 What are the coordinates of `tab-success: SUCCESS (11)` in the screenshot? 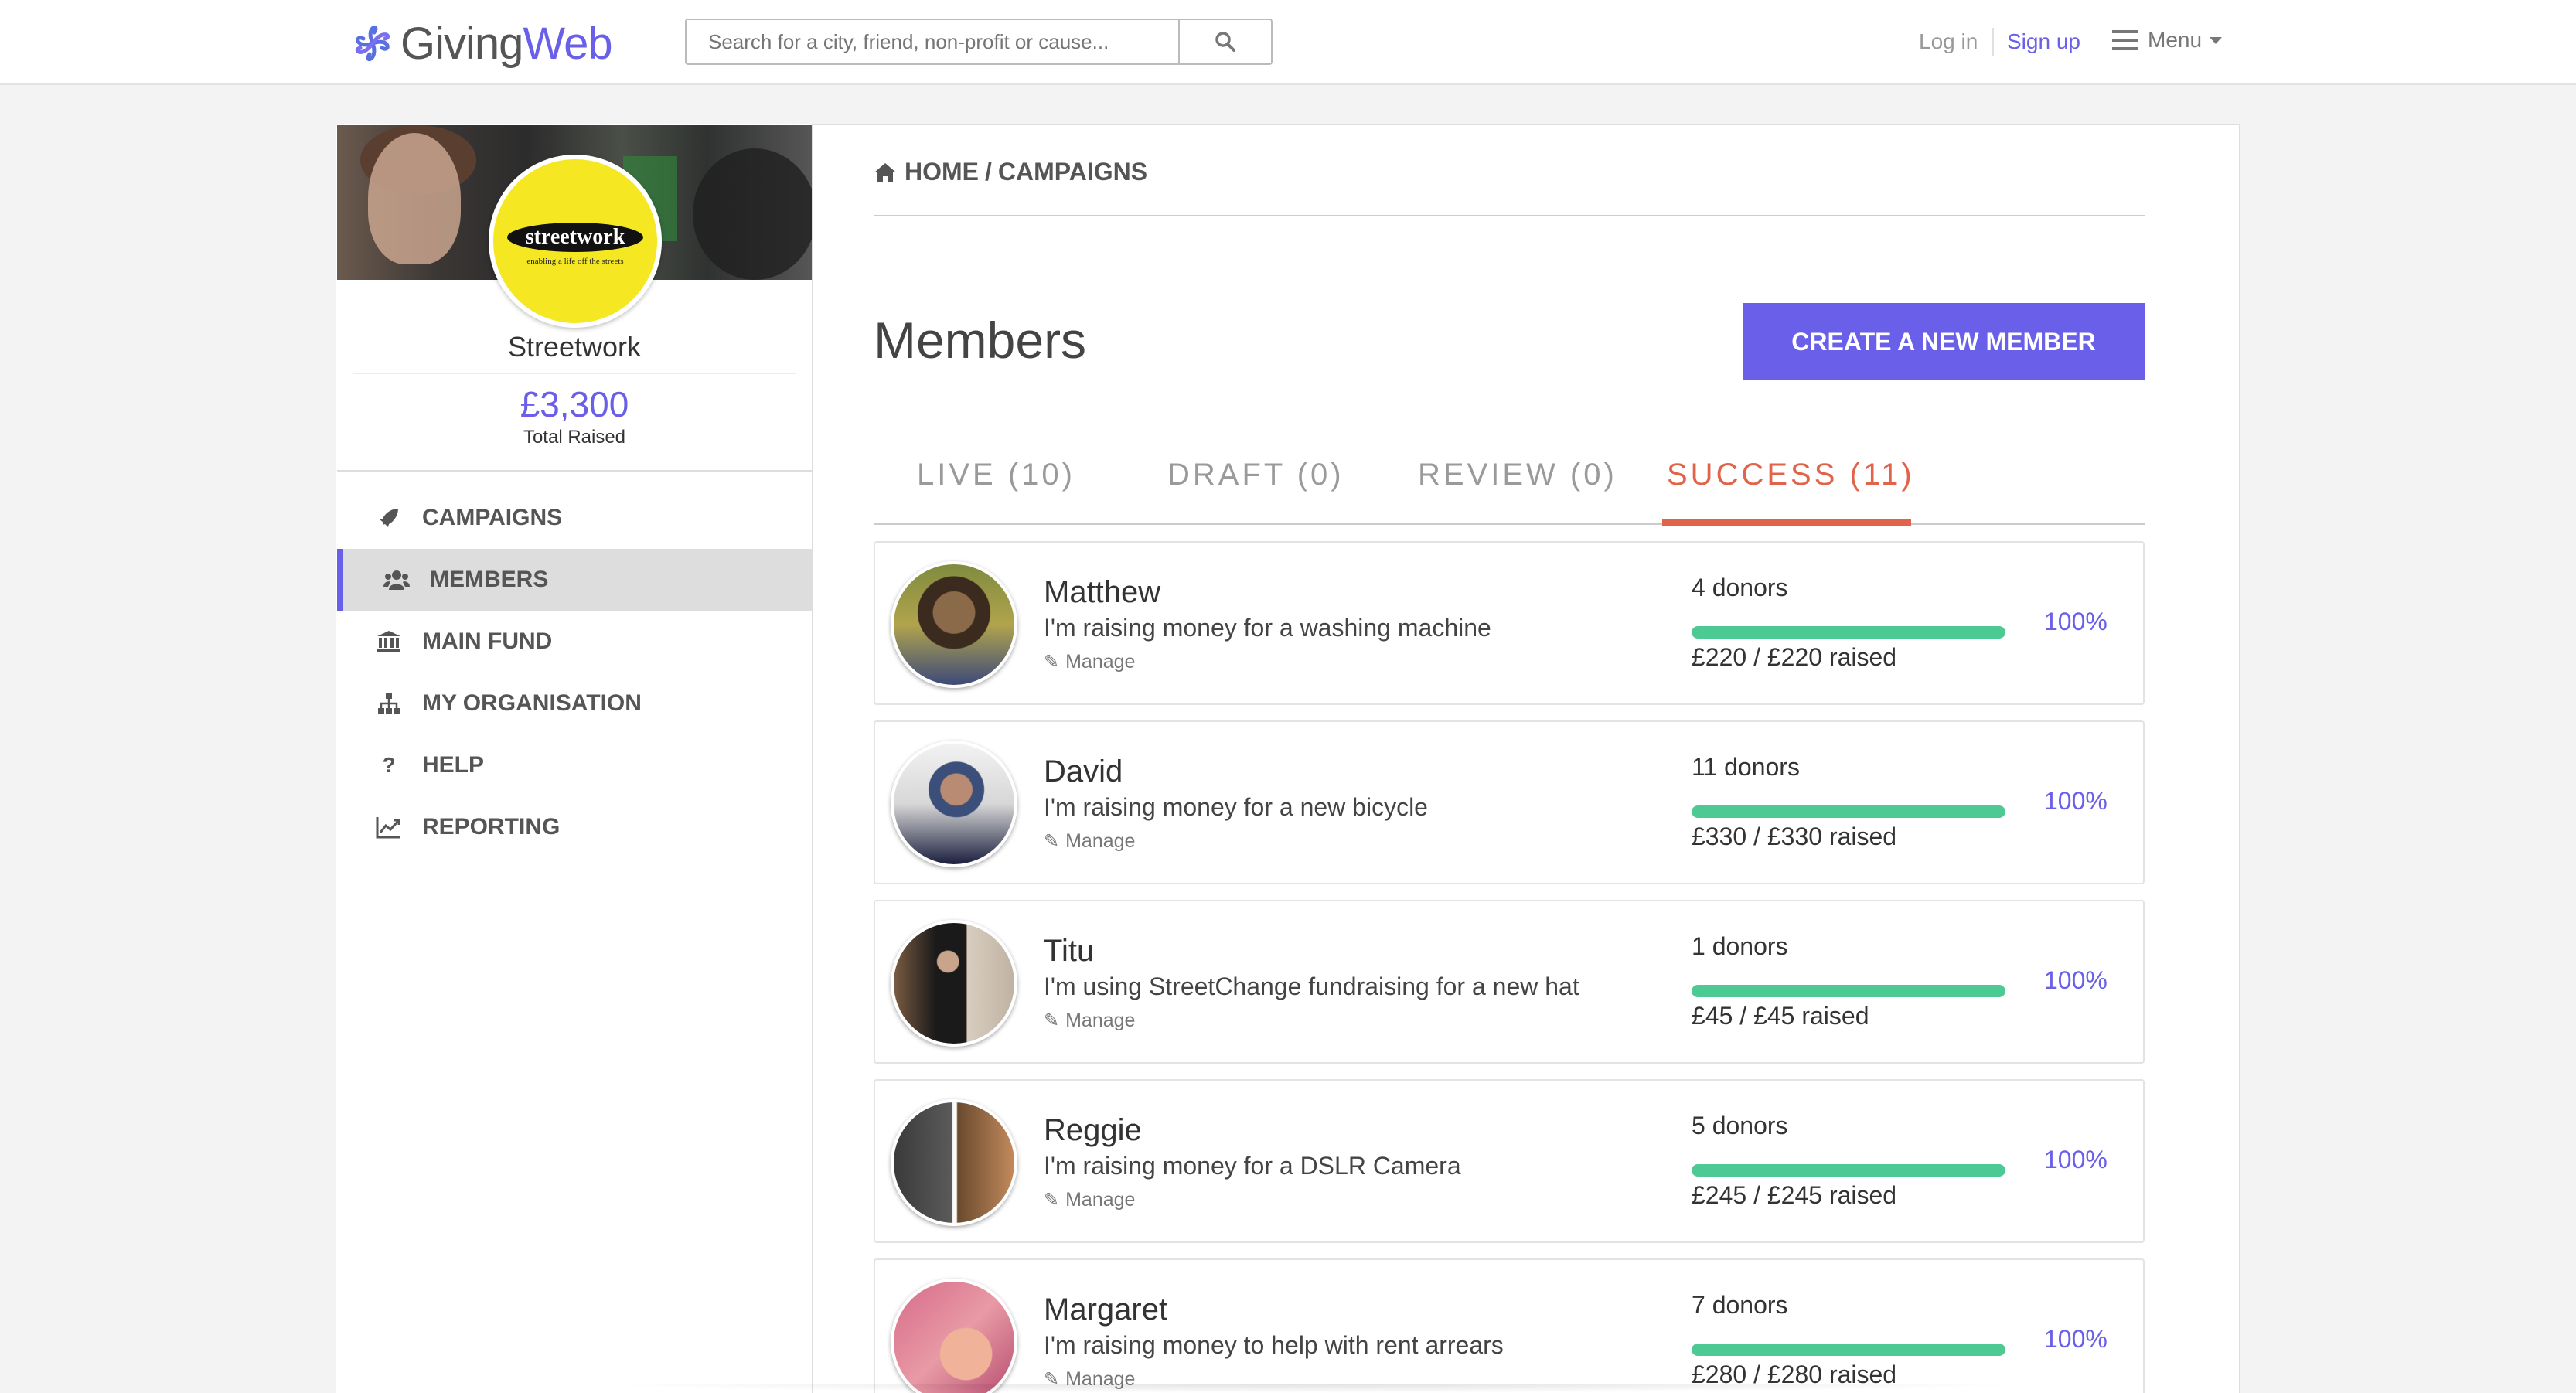 It's located at (1791, 475).